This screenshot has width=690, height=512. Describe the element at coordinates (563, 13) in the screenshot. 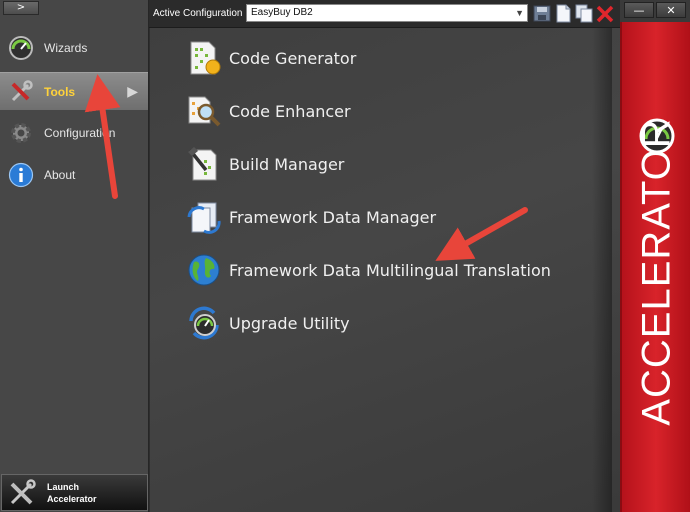

I see `new-document-icon` at that location.